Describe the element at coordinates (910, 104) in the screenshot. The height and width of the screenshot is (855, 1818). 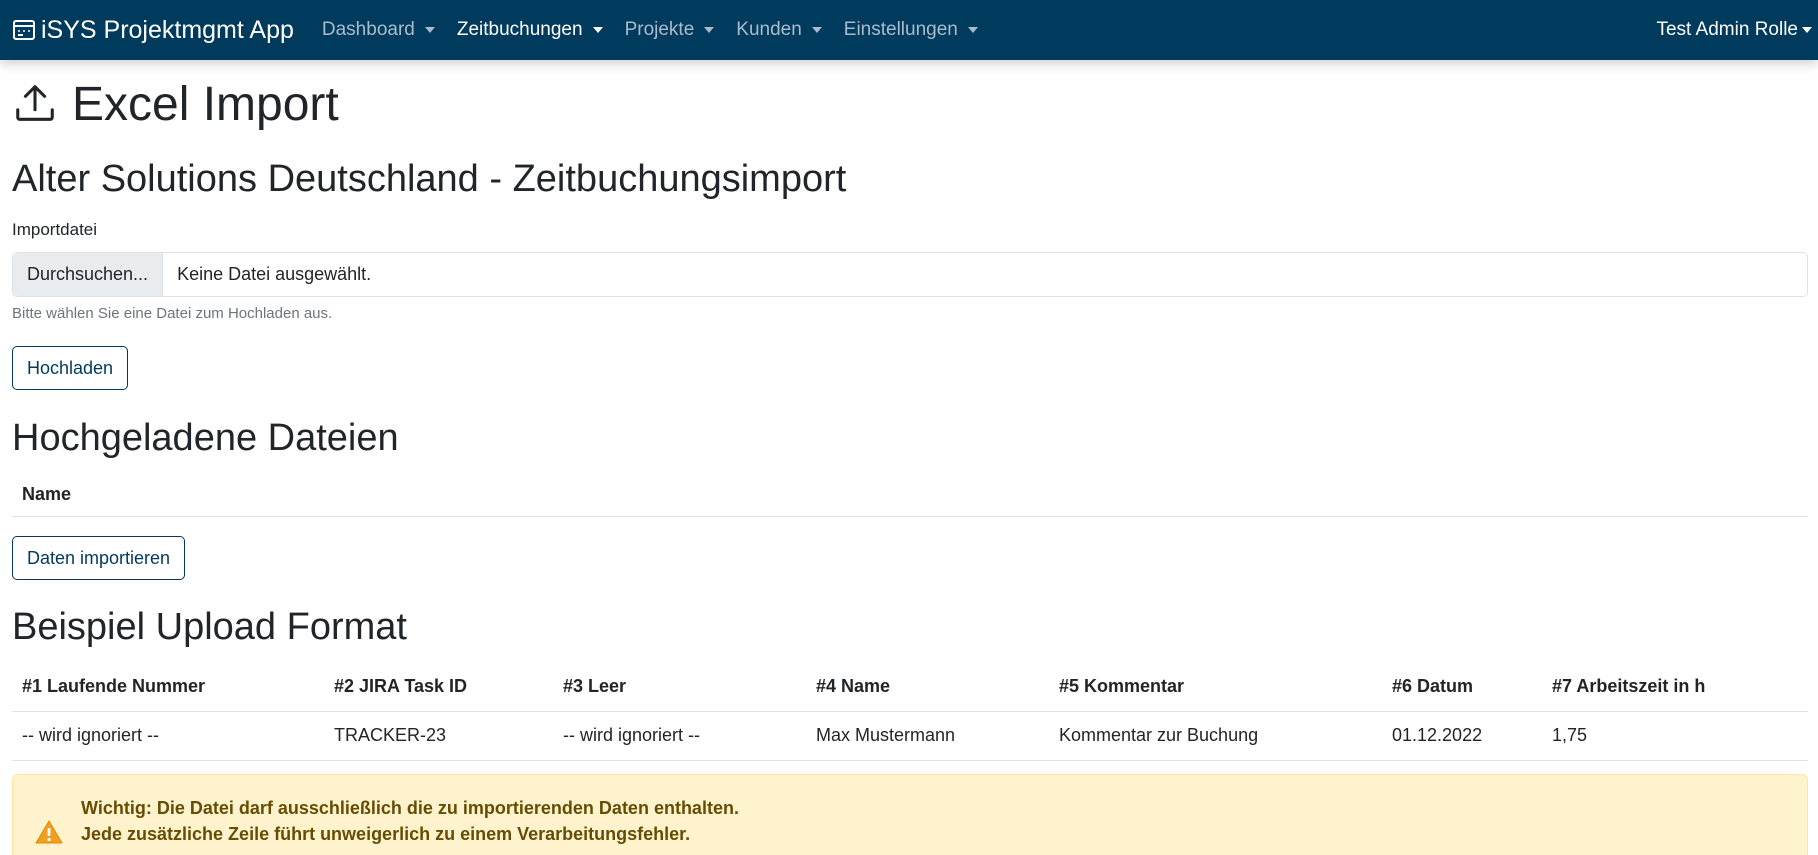
I see `page-header: Excel Import` at that location.